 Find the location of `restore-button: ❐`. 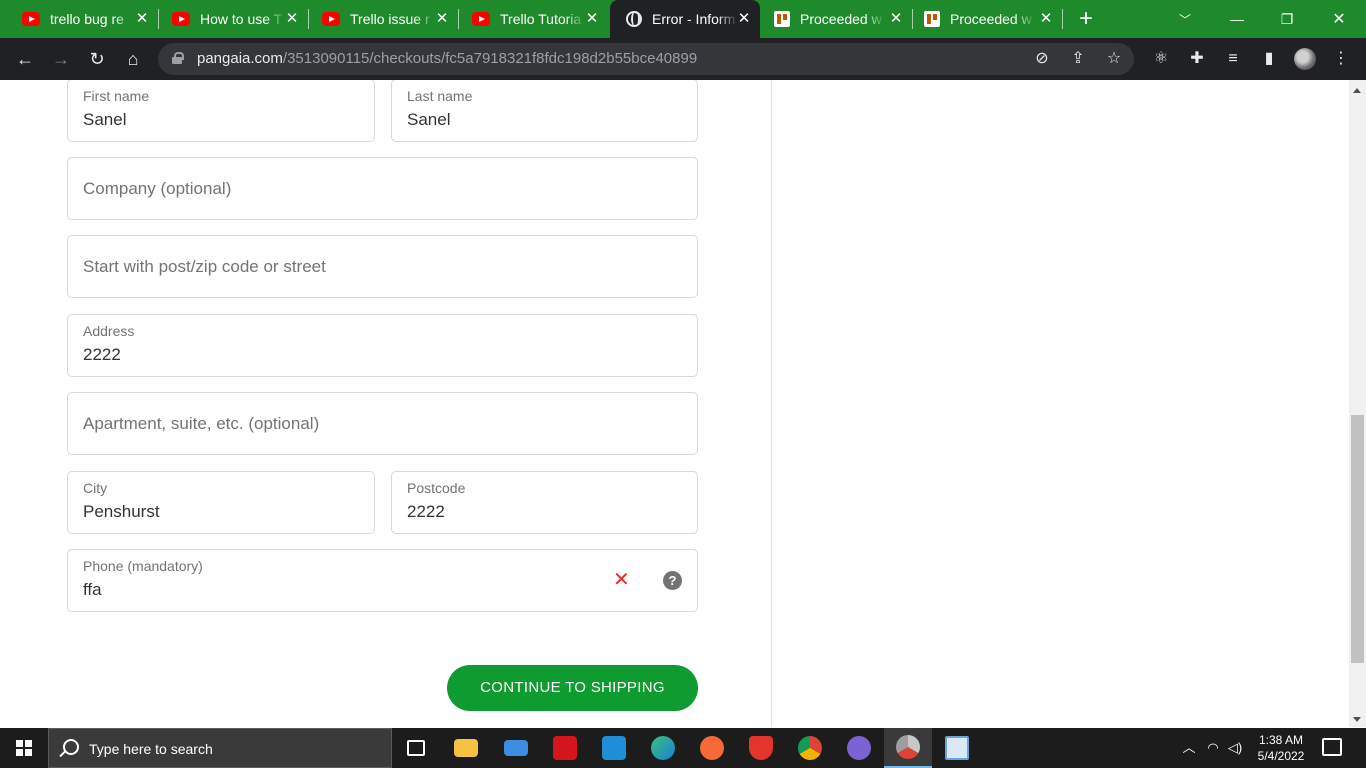

restore-button: ❐ is located at coordinates (1287, 19).